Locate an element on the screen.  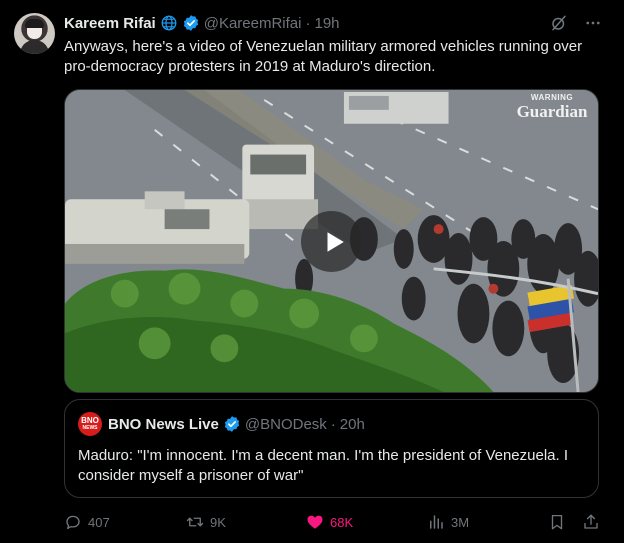
grok-icon is located at coordinates (559, 23).